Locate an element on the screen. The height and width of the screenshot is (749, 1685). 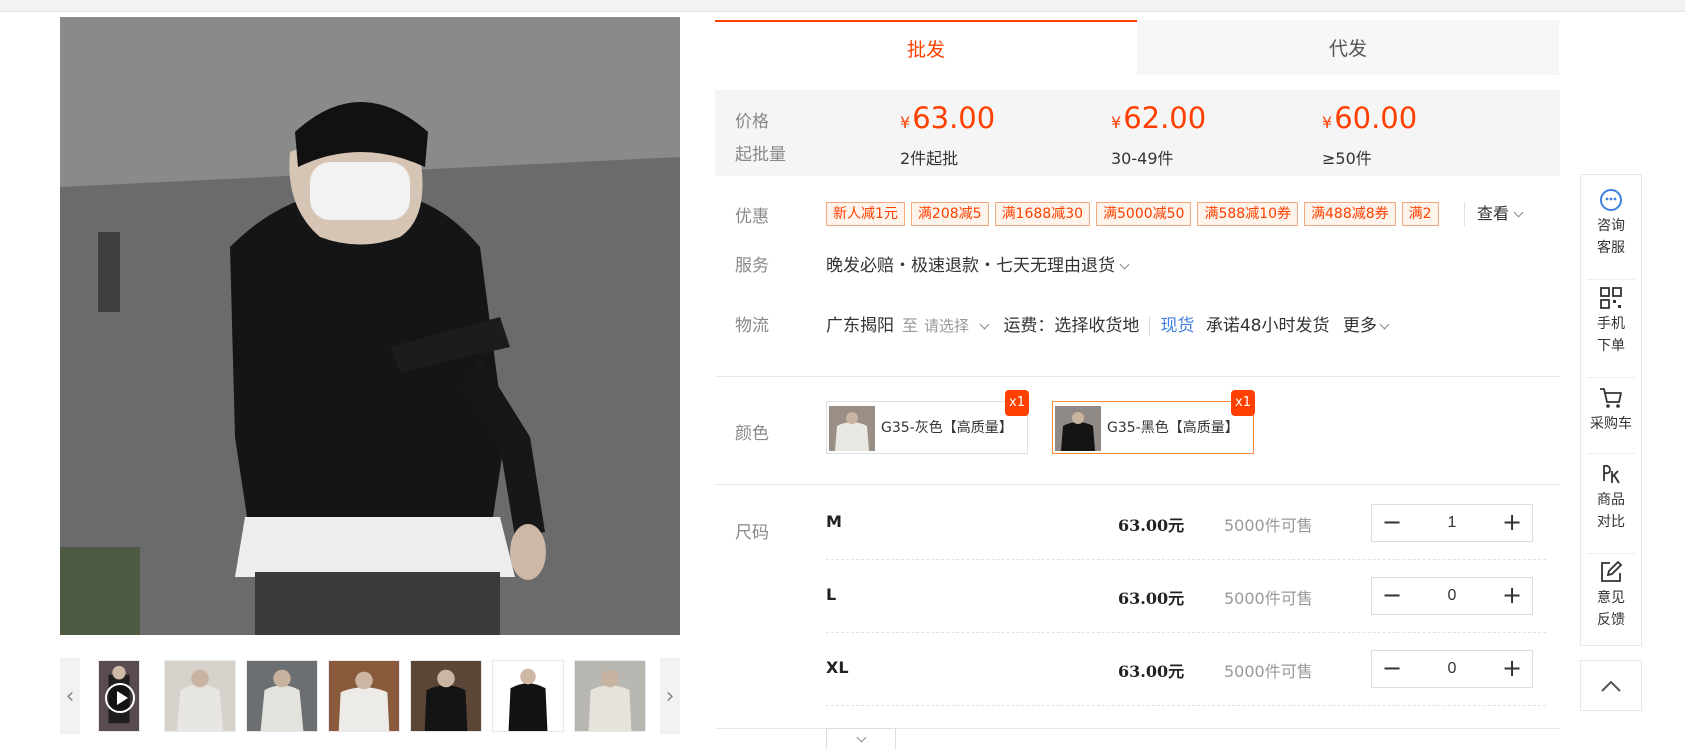
size-name: XL is located at coordinates (837, 667).